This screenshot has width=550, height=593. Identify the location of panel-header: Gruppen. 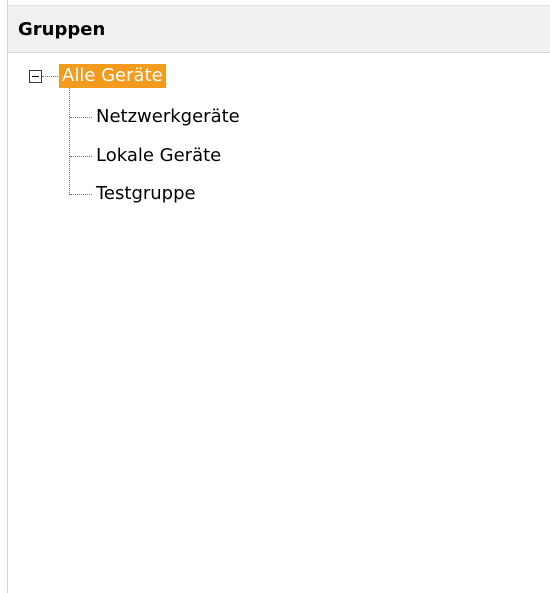
(279, 29).